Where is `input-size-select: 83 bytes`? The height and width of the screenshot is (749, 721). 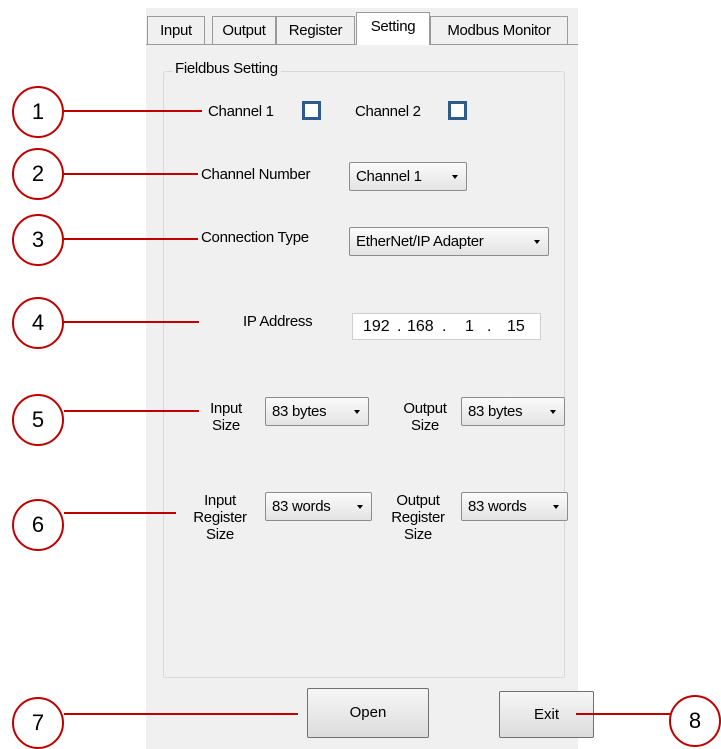
input-size-select: 83 bytes is located at coordinates (317, 411).